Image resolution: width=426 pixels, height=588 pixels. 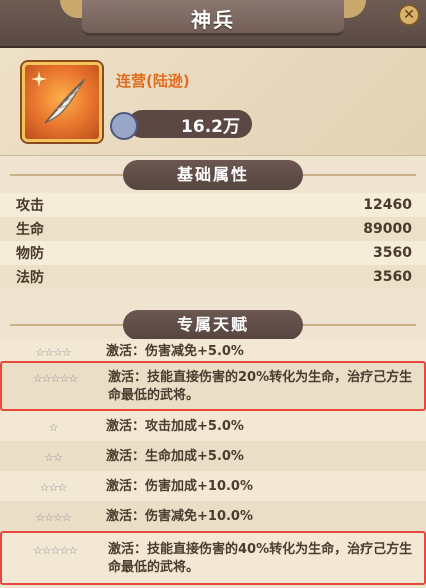 I want to click on section-title: 基础属性, so click(x=213, y=175).